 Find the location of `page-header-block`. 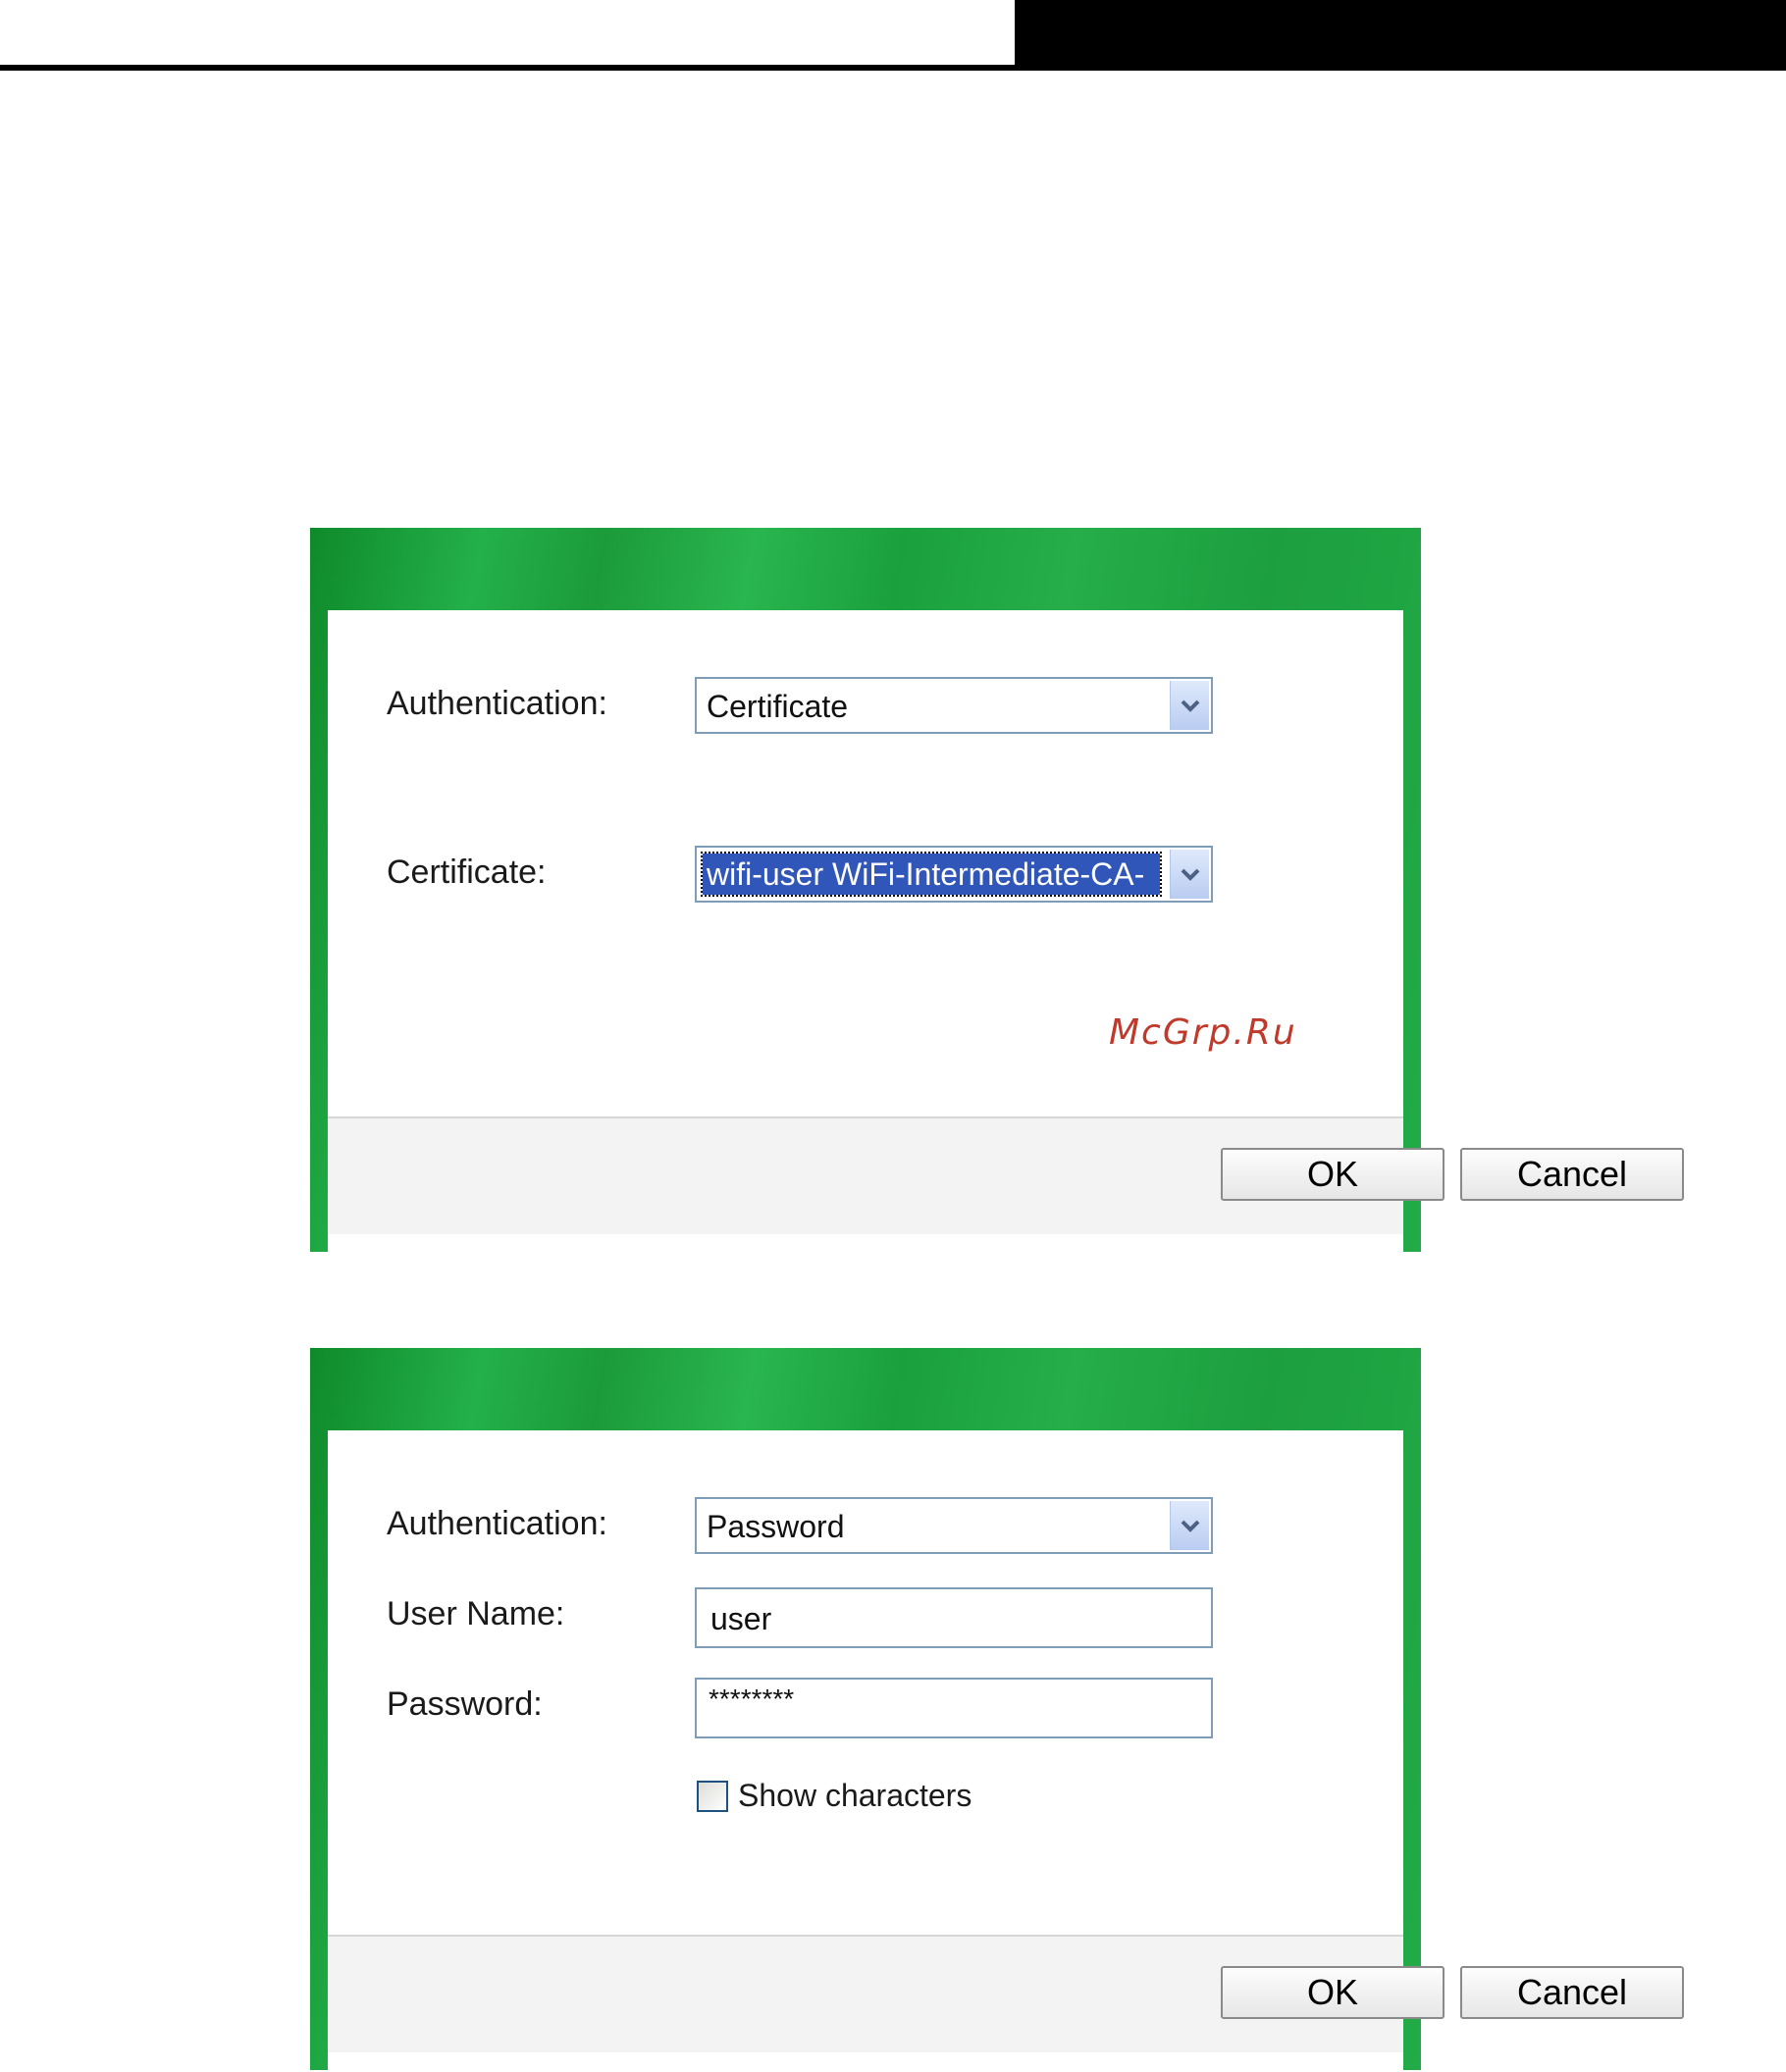

page-header-block is located at coordinates (1400, 35).